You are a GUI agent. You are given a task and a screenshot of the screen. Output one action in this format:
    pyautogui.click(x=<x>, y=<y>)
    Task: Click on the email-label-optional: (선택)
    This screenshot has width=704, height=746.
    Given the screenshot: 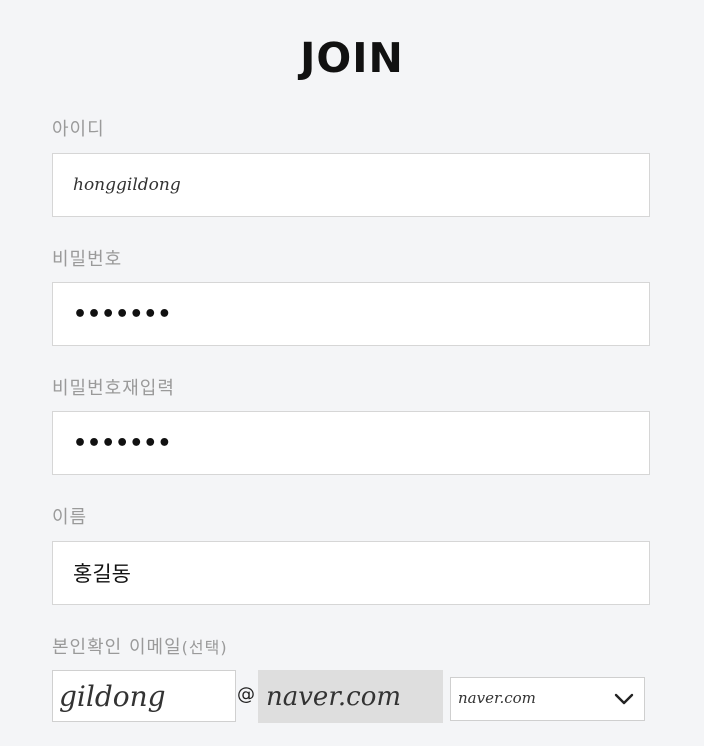 What is the action you would take?
    pyautogui.click(x=204, y=647)
    